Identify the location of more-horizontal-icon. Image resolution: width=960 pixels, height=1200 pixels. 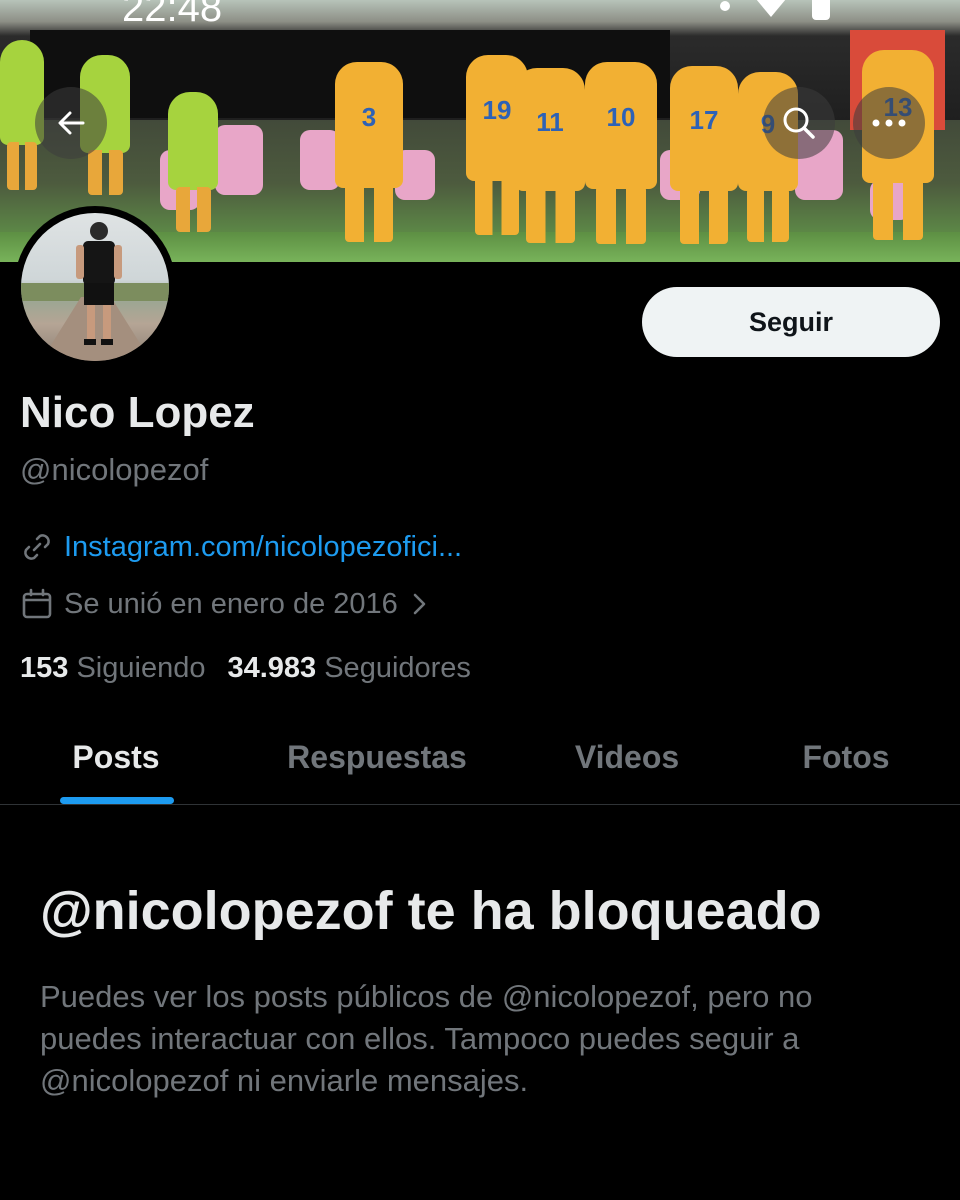
(889, 123).